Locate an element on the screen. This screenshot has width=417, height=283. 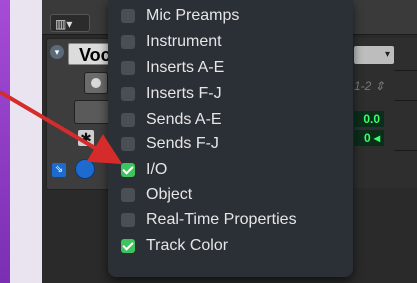
menu-item-real-time-properties: Real-Time Properties is located at coordinates (230, 220).